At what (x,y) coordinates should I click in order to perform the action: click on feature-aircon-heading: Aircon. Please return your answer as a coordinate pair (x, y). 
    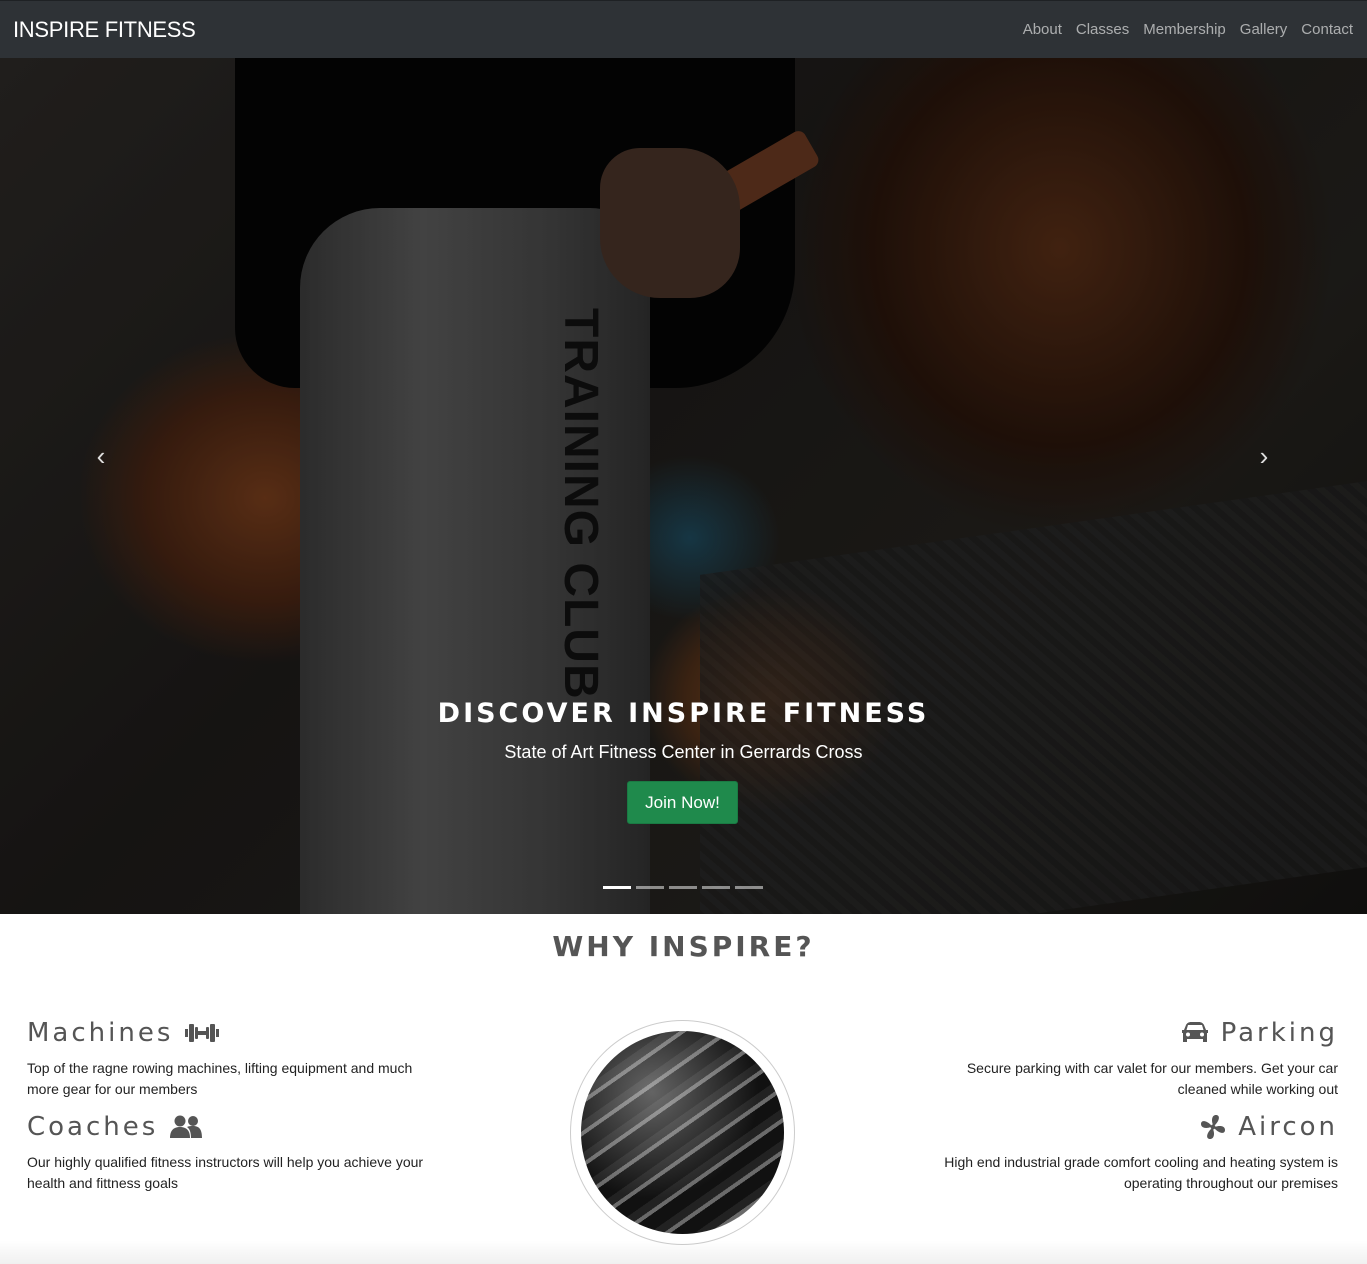
    Looking at the image, I should click on (1130, 1127).